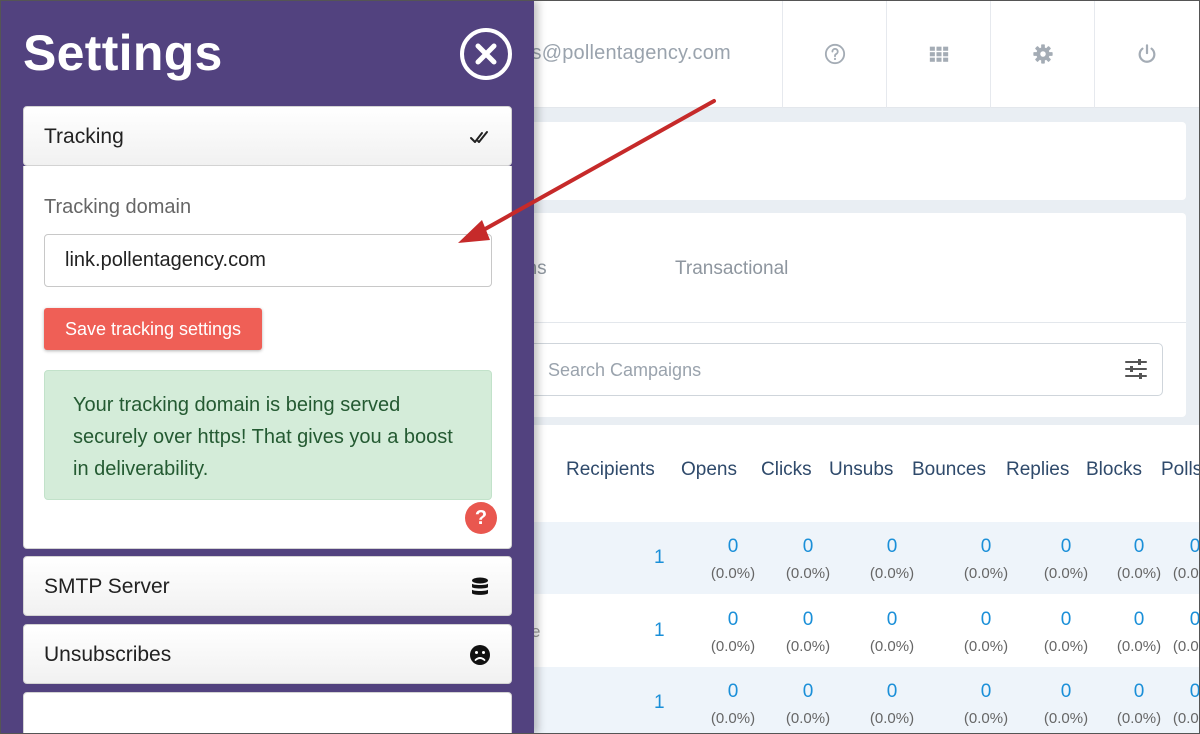 The image size is (1200, 734). I want to click on gear-icon, so click(1042, 54).